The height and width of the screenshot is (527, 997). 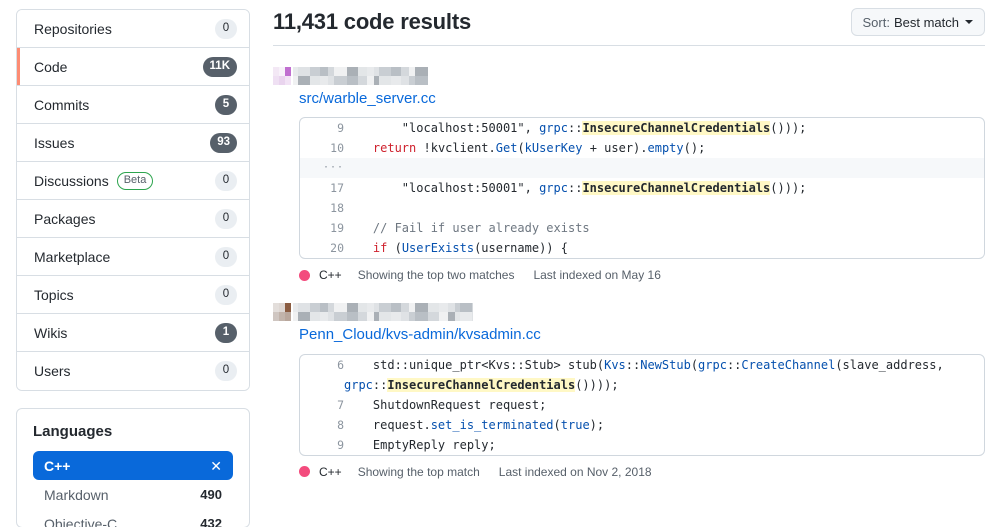 What do you see at coordinates (337, 248) in the screenshot?
I see `line-number: 20` at bounding box center [337, 248].